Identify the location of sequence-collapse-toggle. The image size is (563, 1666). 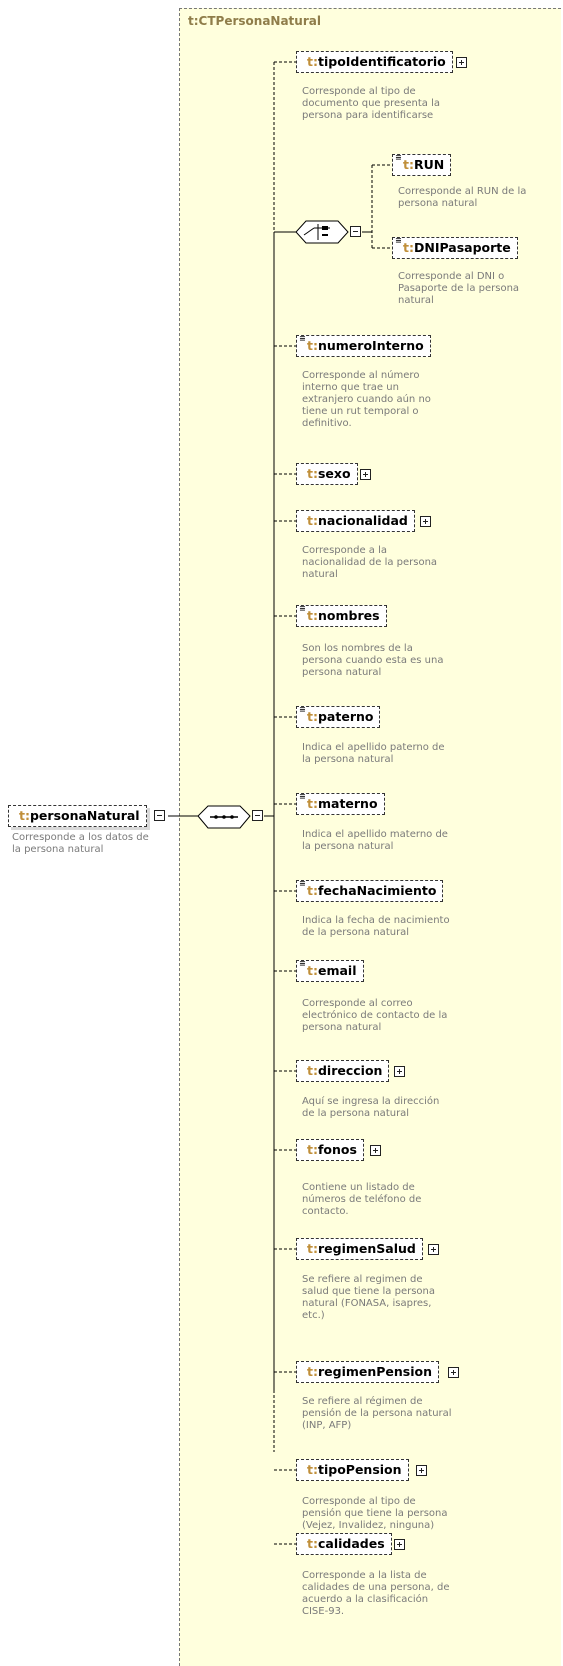
(257, 815).